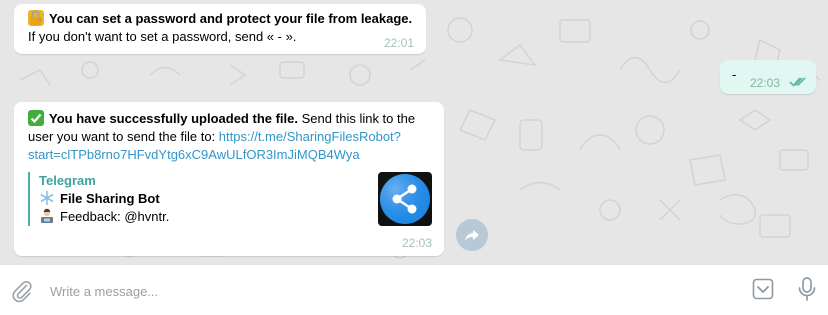 The width and height of the screenshot is (828, 315). I want to click on preview-title: File Sharing Bot, so click(110, 198).